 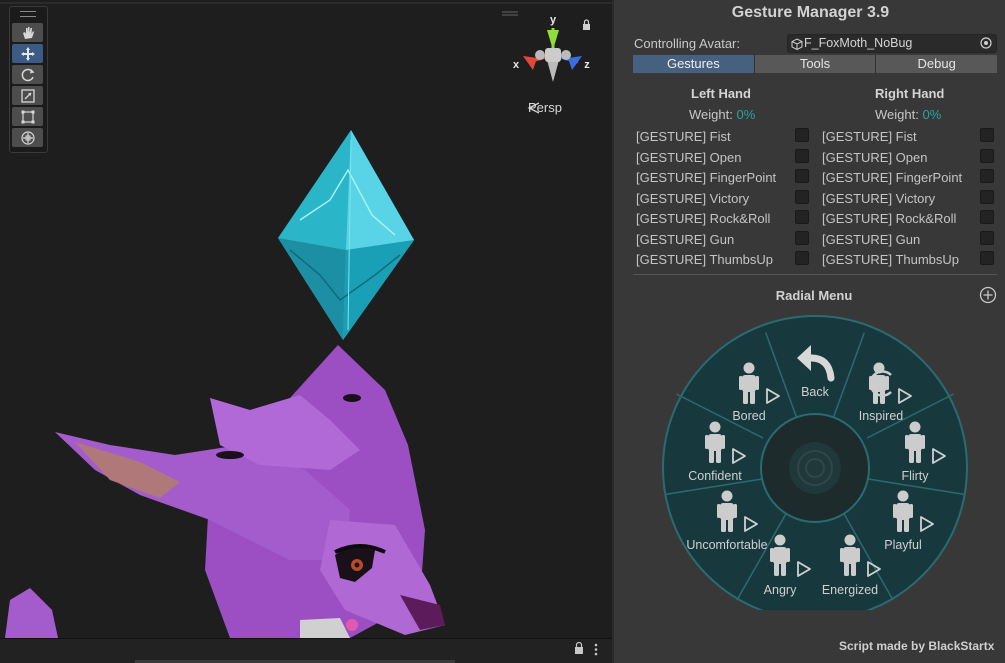 What do you see at coordinates (986, 43) in the screenshot?
I see `object-picker-icon` at bounding box center [986, 43].